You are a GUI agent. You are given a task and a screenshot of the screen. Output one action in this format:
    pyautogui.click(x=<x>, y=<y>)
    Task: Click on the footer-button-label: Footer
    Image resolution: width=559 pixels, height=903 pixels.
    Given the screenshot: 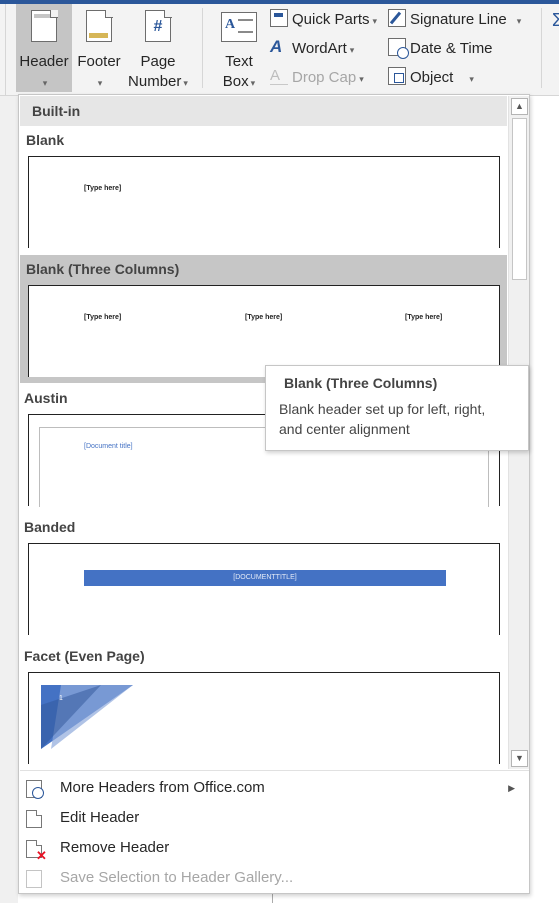 What is the action you would take?
    pyautogui.click(x=99, y=61)
    